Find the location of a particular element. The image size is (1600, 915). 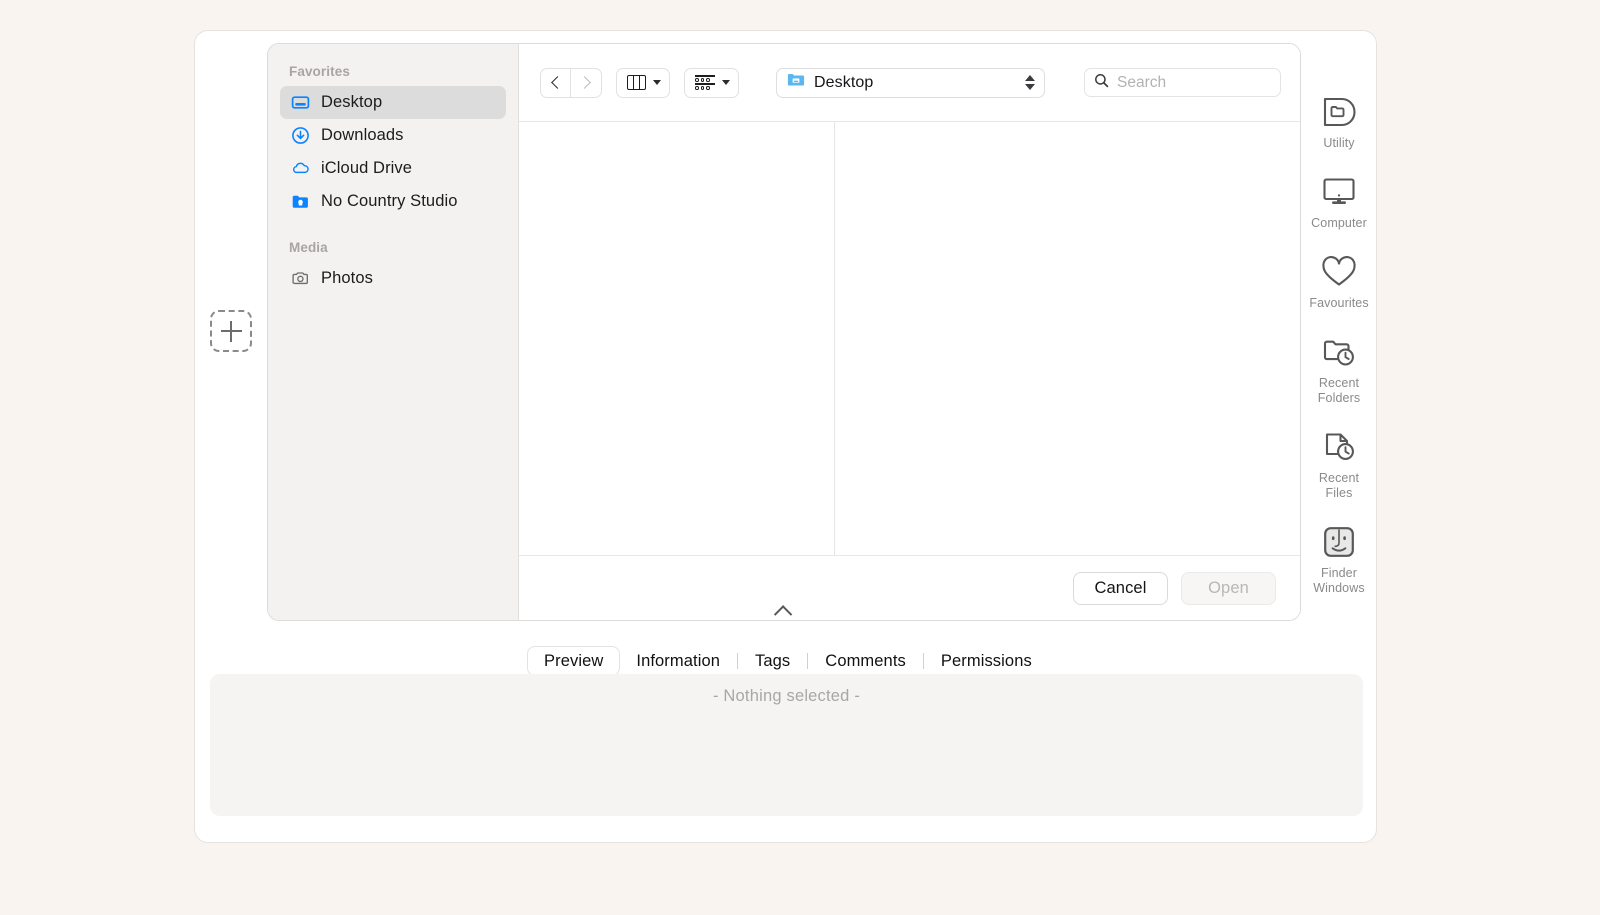

group-by-icon is located at coordinates (705, 82).